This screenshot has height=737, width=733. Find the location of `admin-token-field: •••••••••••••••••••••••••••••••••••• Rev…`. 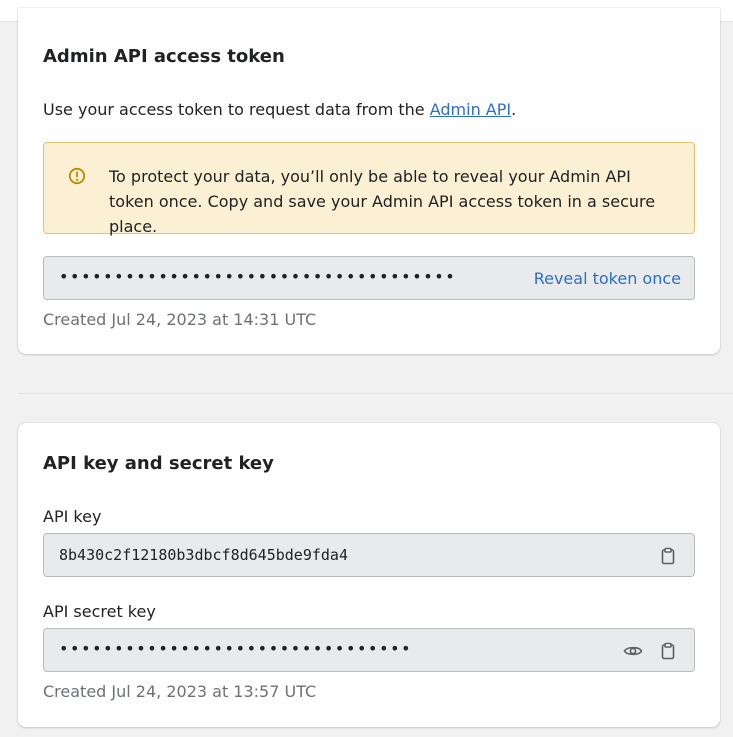

admin-token-field: •••••••••••••••••••••••••••••••••••• Rev… is located at coordinates (369, 278).